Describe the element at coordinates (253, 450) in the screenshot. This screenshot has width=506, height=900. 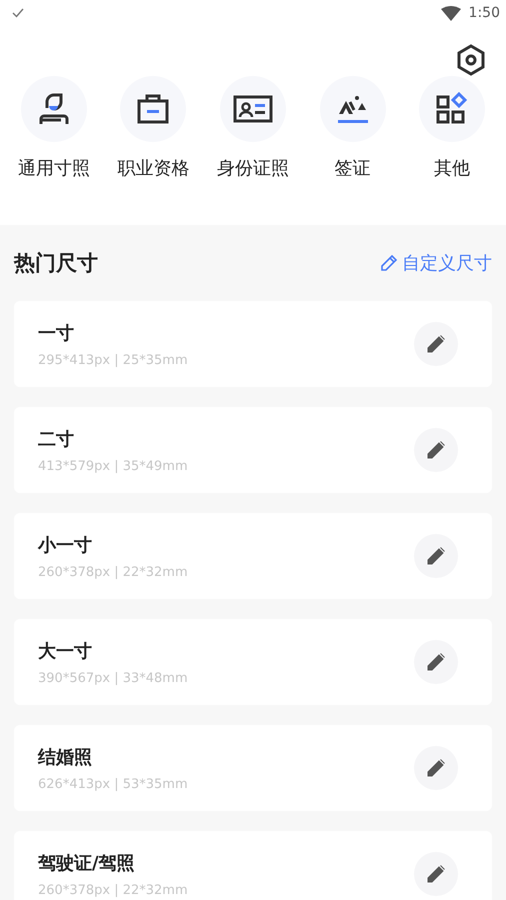
I see `size-card: 二寸 413*579px | 35*49mm` at that location.